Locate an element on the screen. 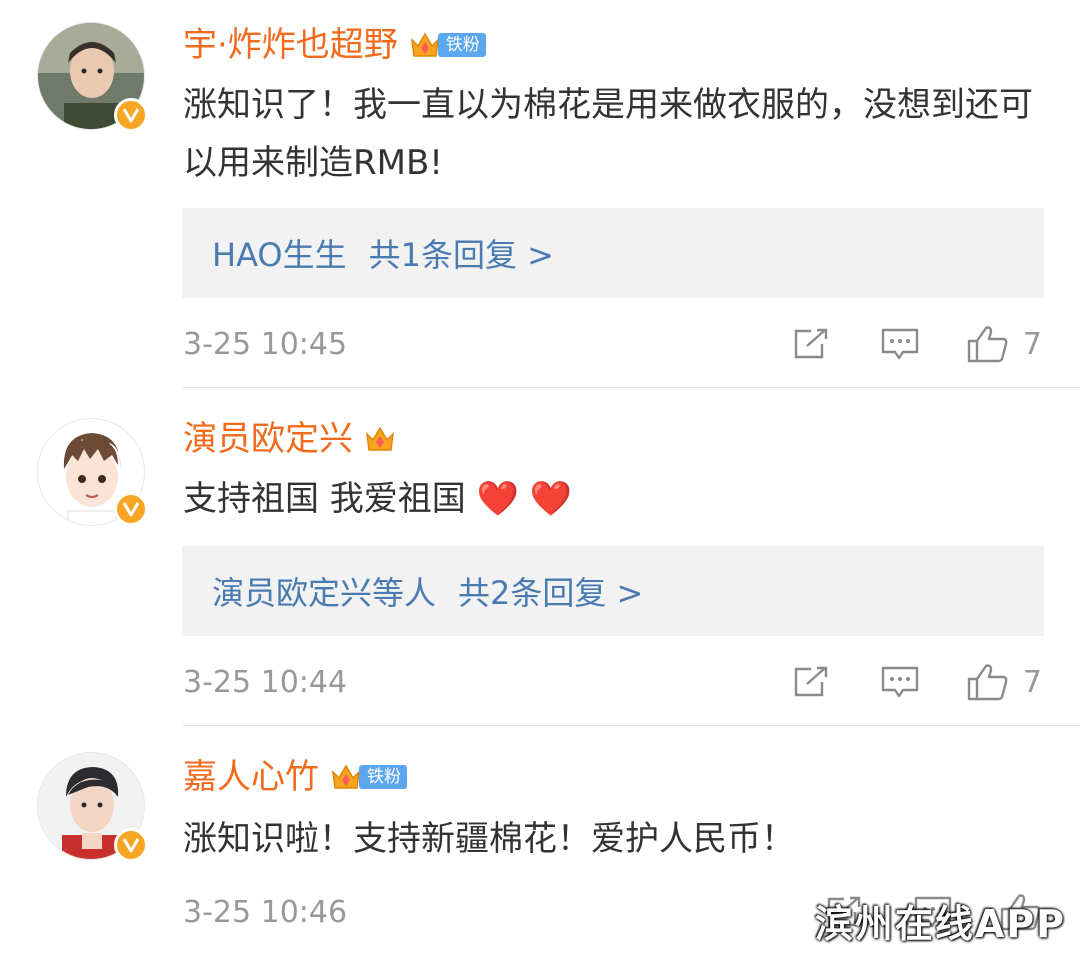  reply-count: 共2条回复 > is located at coordinates (550, 591).